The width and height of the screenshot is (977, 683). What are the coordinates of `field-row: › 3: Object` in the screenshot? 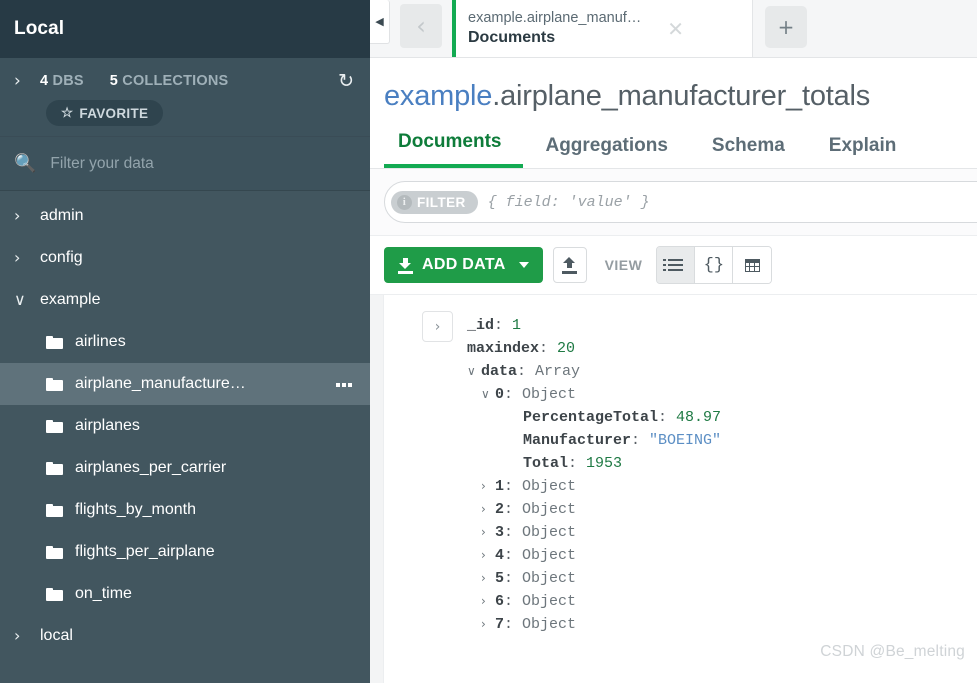 It's located at (594, 532).